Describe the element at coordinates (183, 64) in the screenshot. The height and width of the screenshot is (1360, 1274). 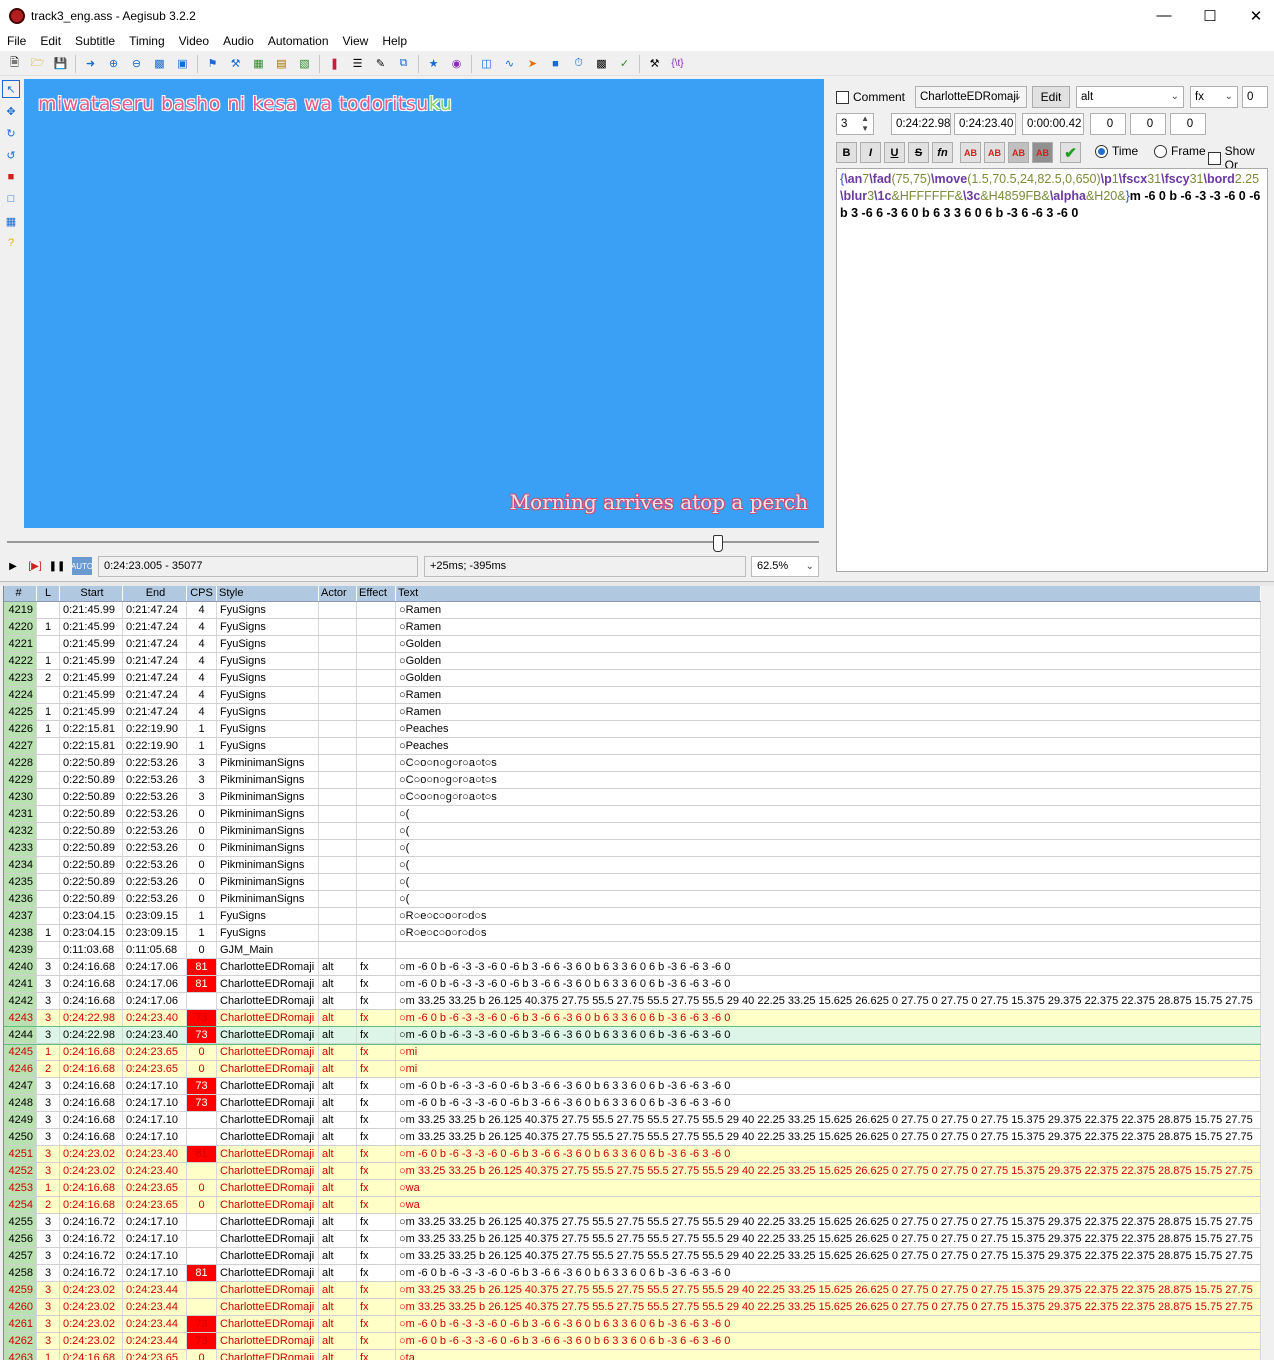
I see `video-properties-icon: ▣` at that location.